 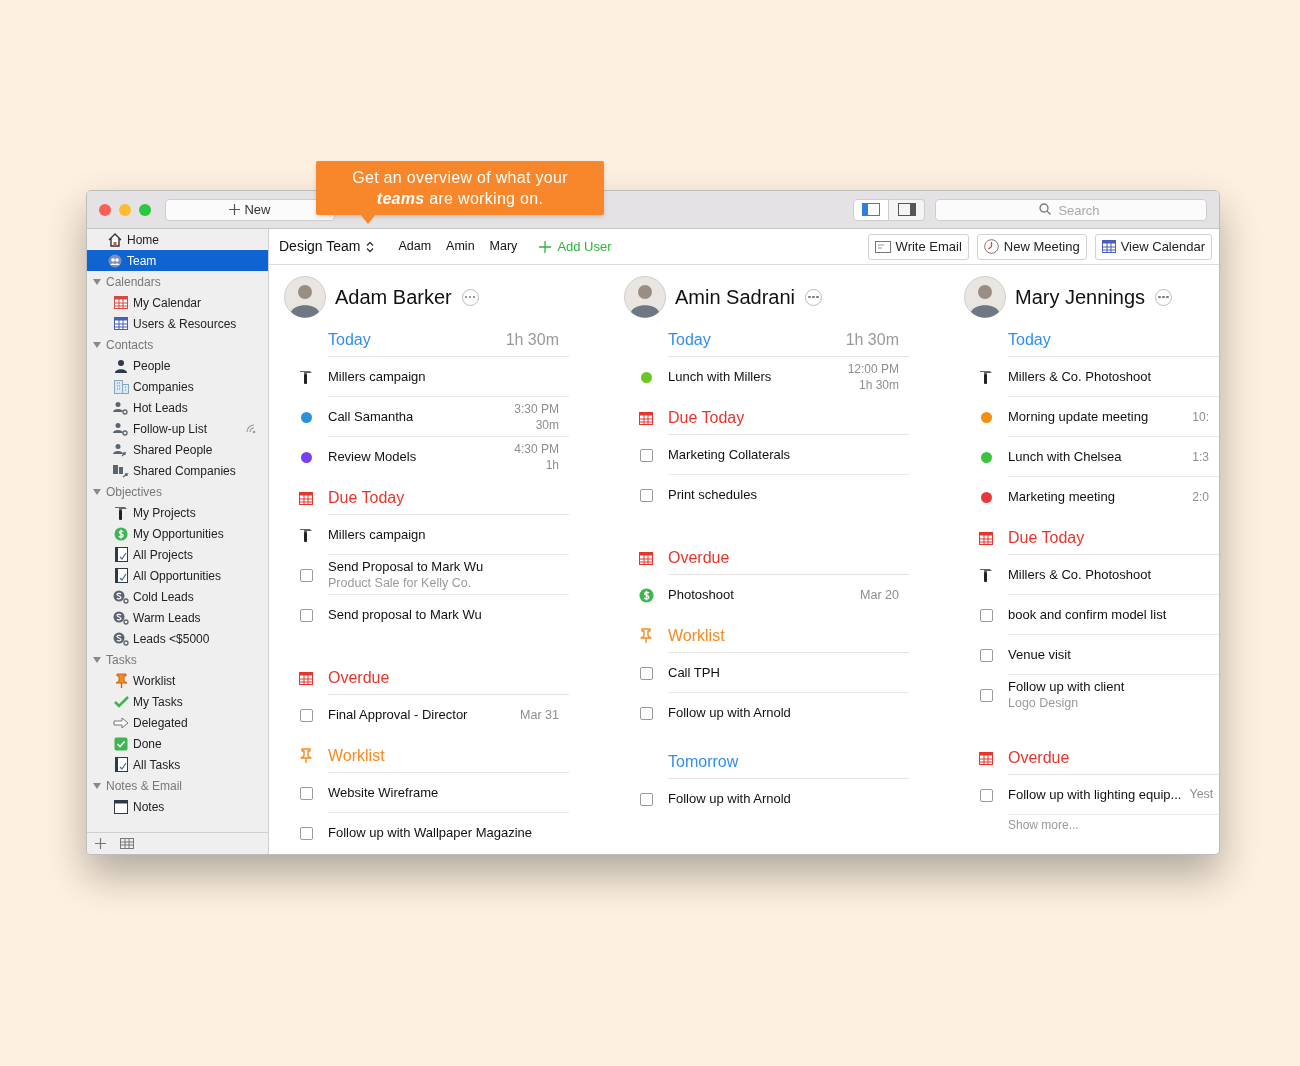 I want to click on hammer-icon, so click(x=986, y=377).